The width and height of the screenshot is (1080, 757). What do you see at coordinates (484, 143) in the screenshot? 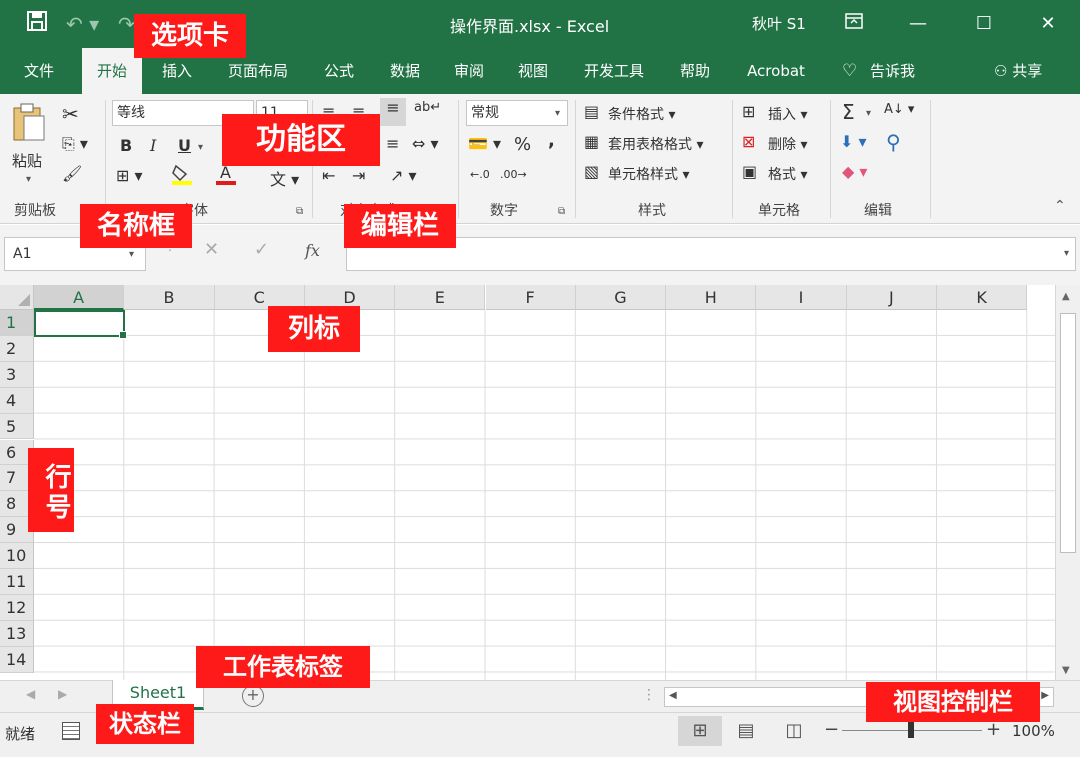
I see `accounting-format-icon: 💳 ▾` at bounding box center [484, 143].